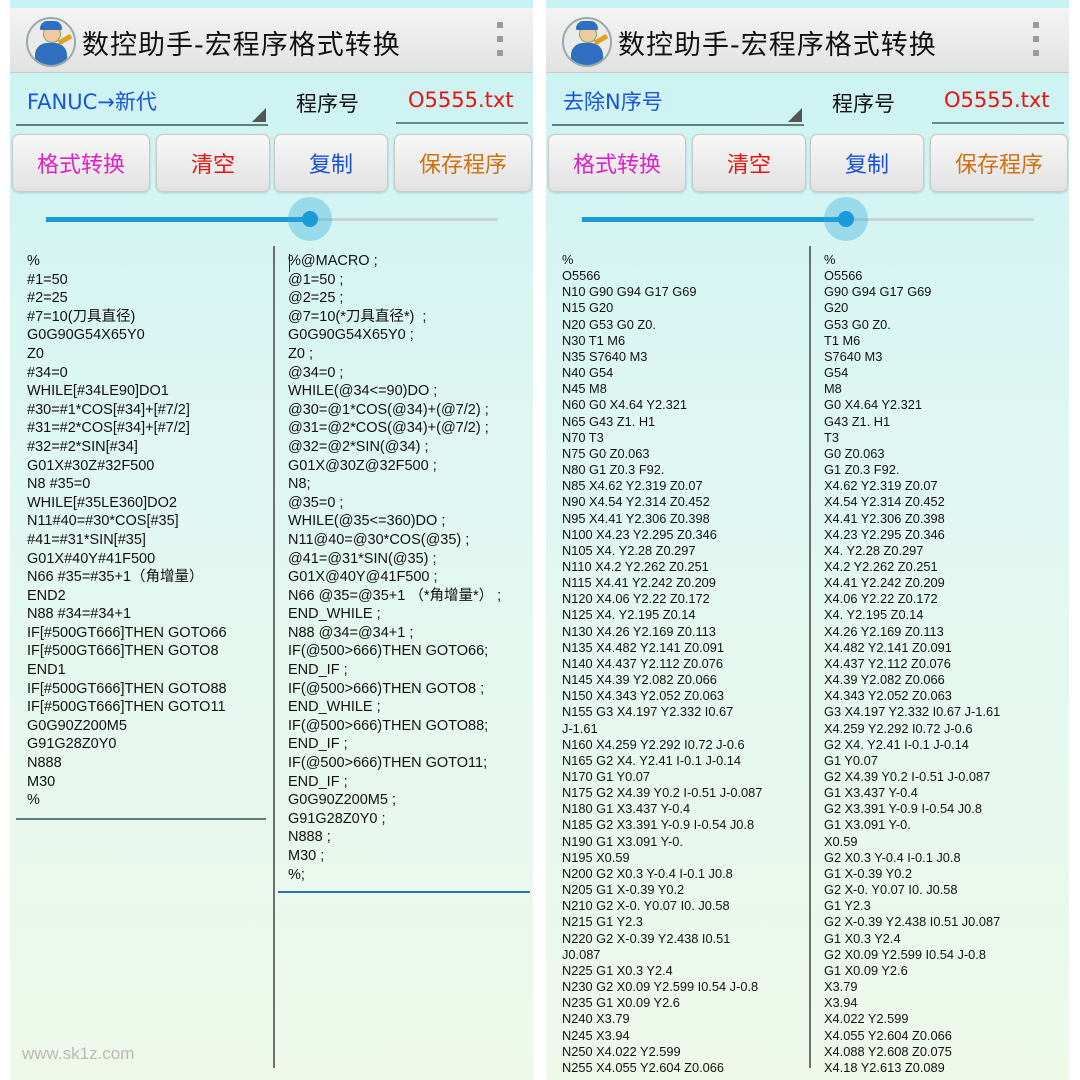 This screenshot has width=1080, height=1080. I want to click on app-title: 数控助手-宏程序格式转换, so click(777, 45).